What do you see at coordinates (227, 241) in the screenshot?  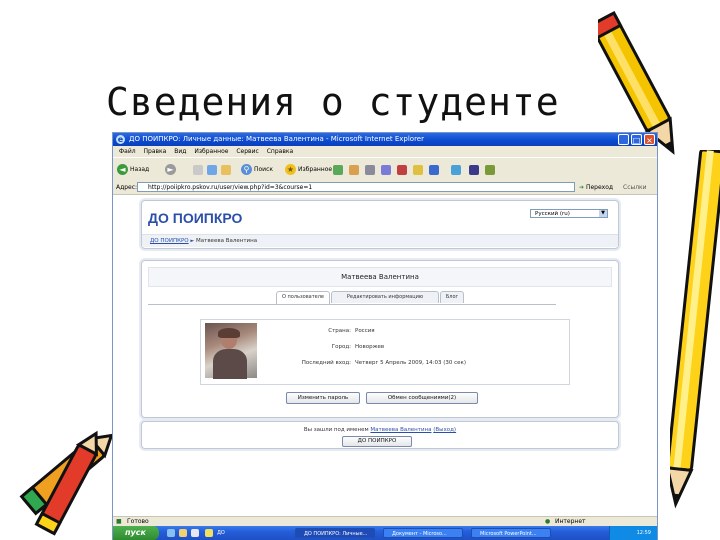 I see `breadcrumb-current: Матвеева Валентина` at bounding box center [227, 241].